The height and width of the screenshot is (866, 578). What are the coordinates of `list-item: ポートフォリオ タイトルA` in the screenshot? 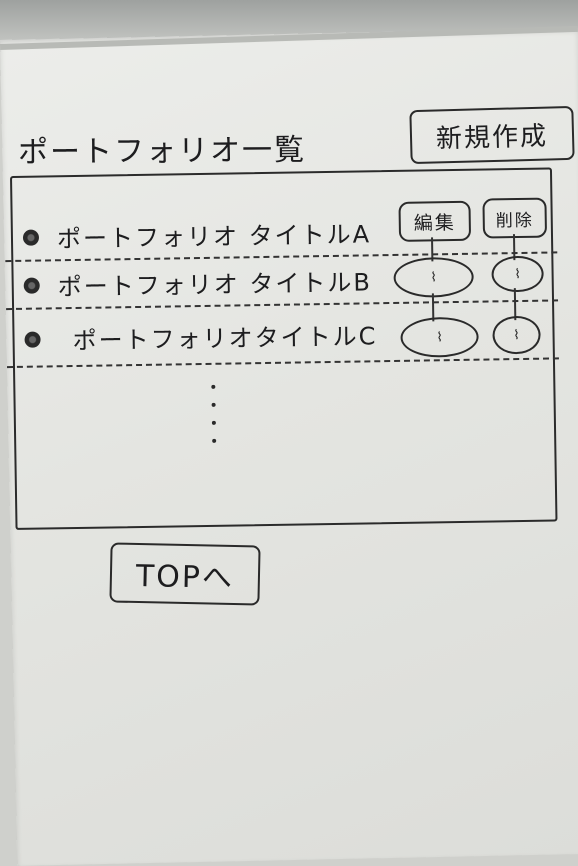 It's located at (281, 234).